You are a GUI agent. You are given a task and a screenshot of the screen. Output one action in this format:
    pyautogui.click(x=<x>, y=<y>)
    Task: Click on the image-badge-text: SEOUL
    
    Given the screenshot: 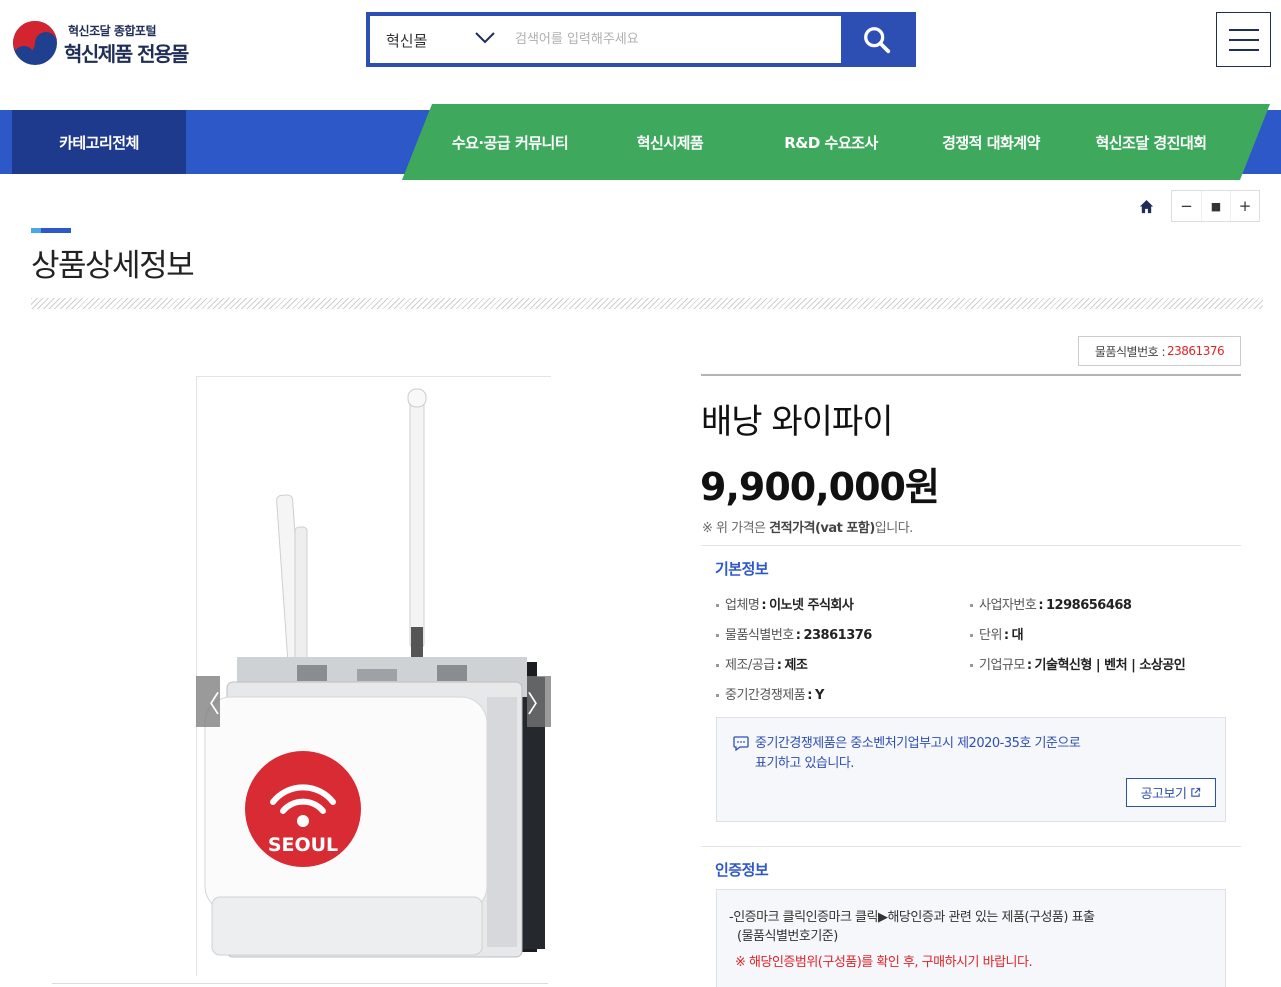 What is the action you would take?
    pyautogui.click(x=303, y=845)
    